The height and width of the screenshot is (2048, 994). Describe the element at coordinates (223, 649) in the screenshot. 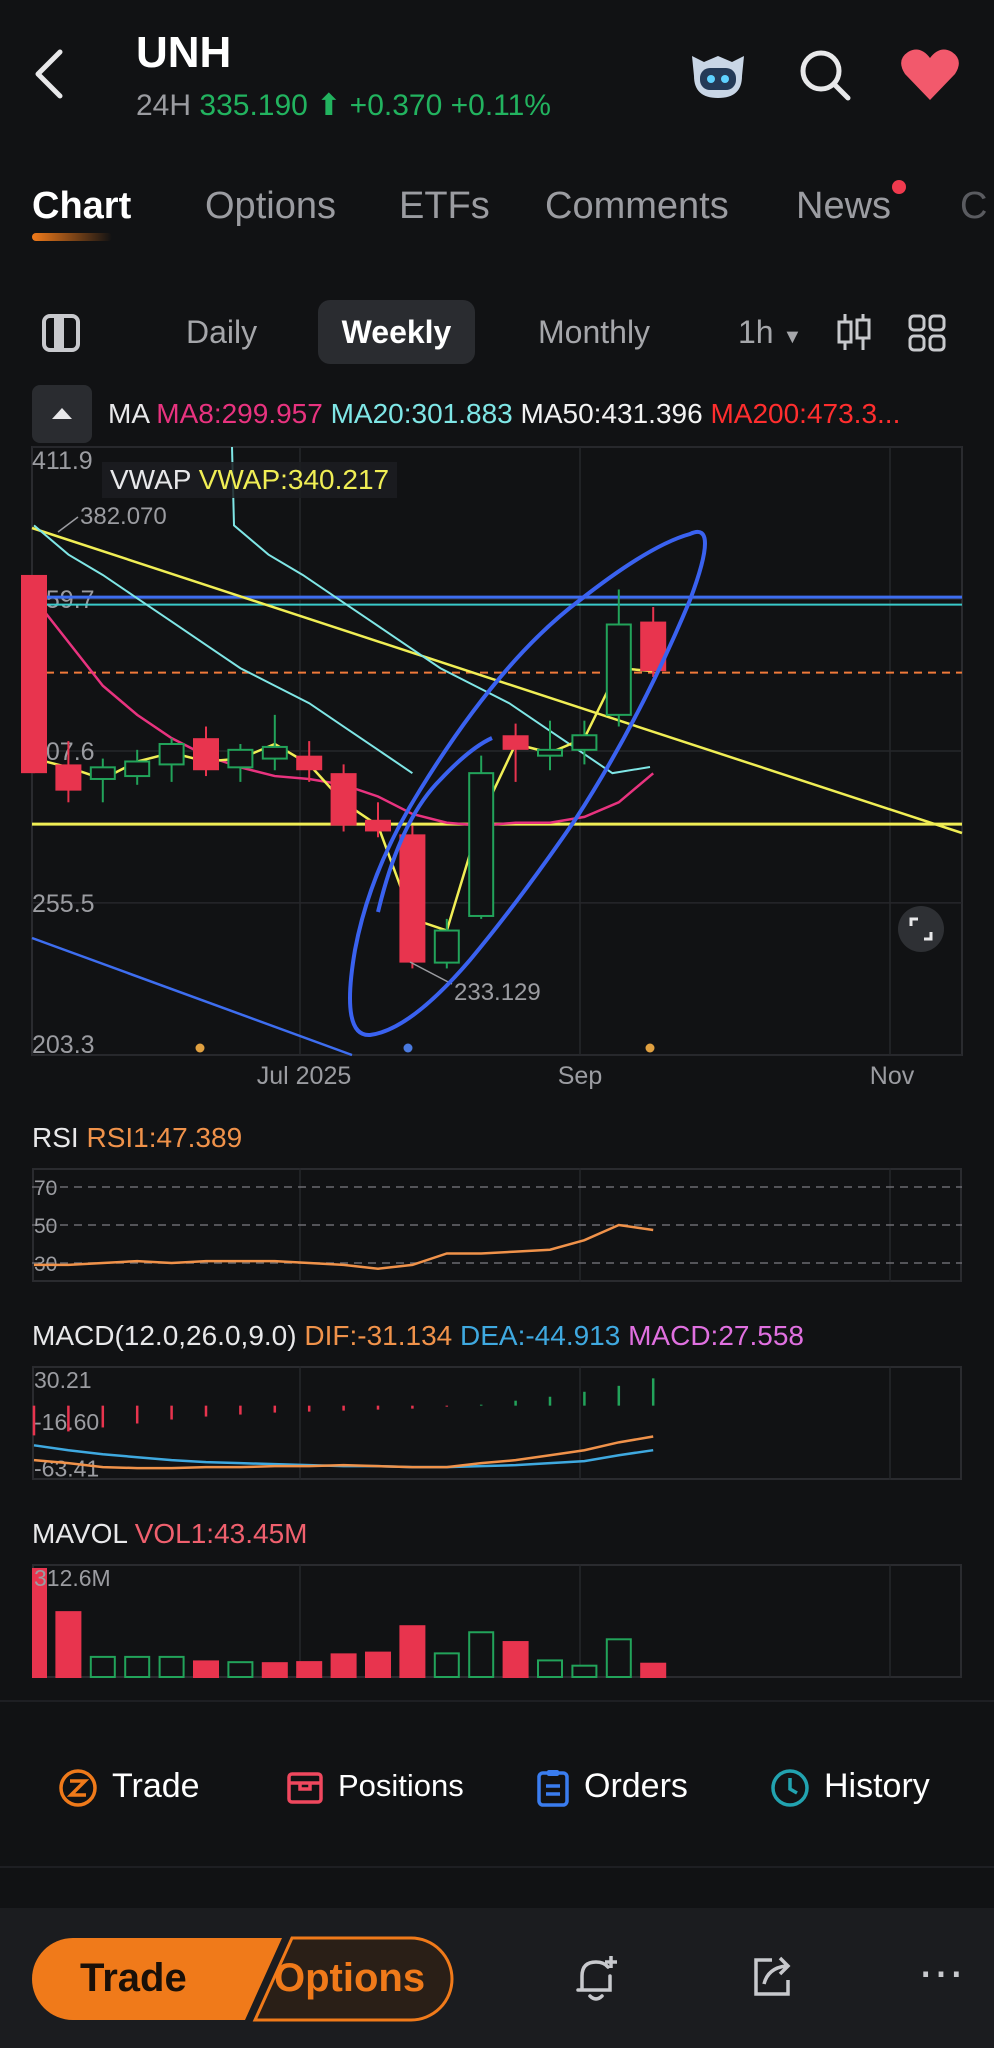

I see `ma20-line` at that location.